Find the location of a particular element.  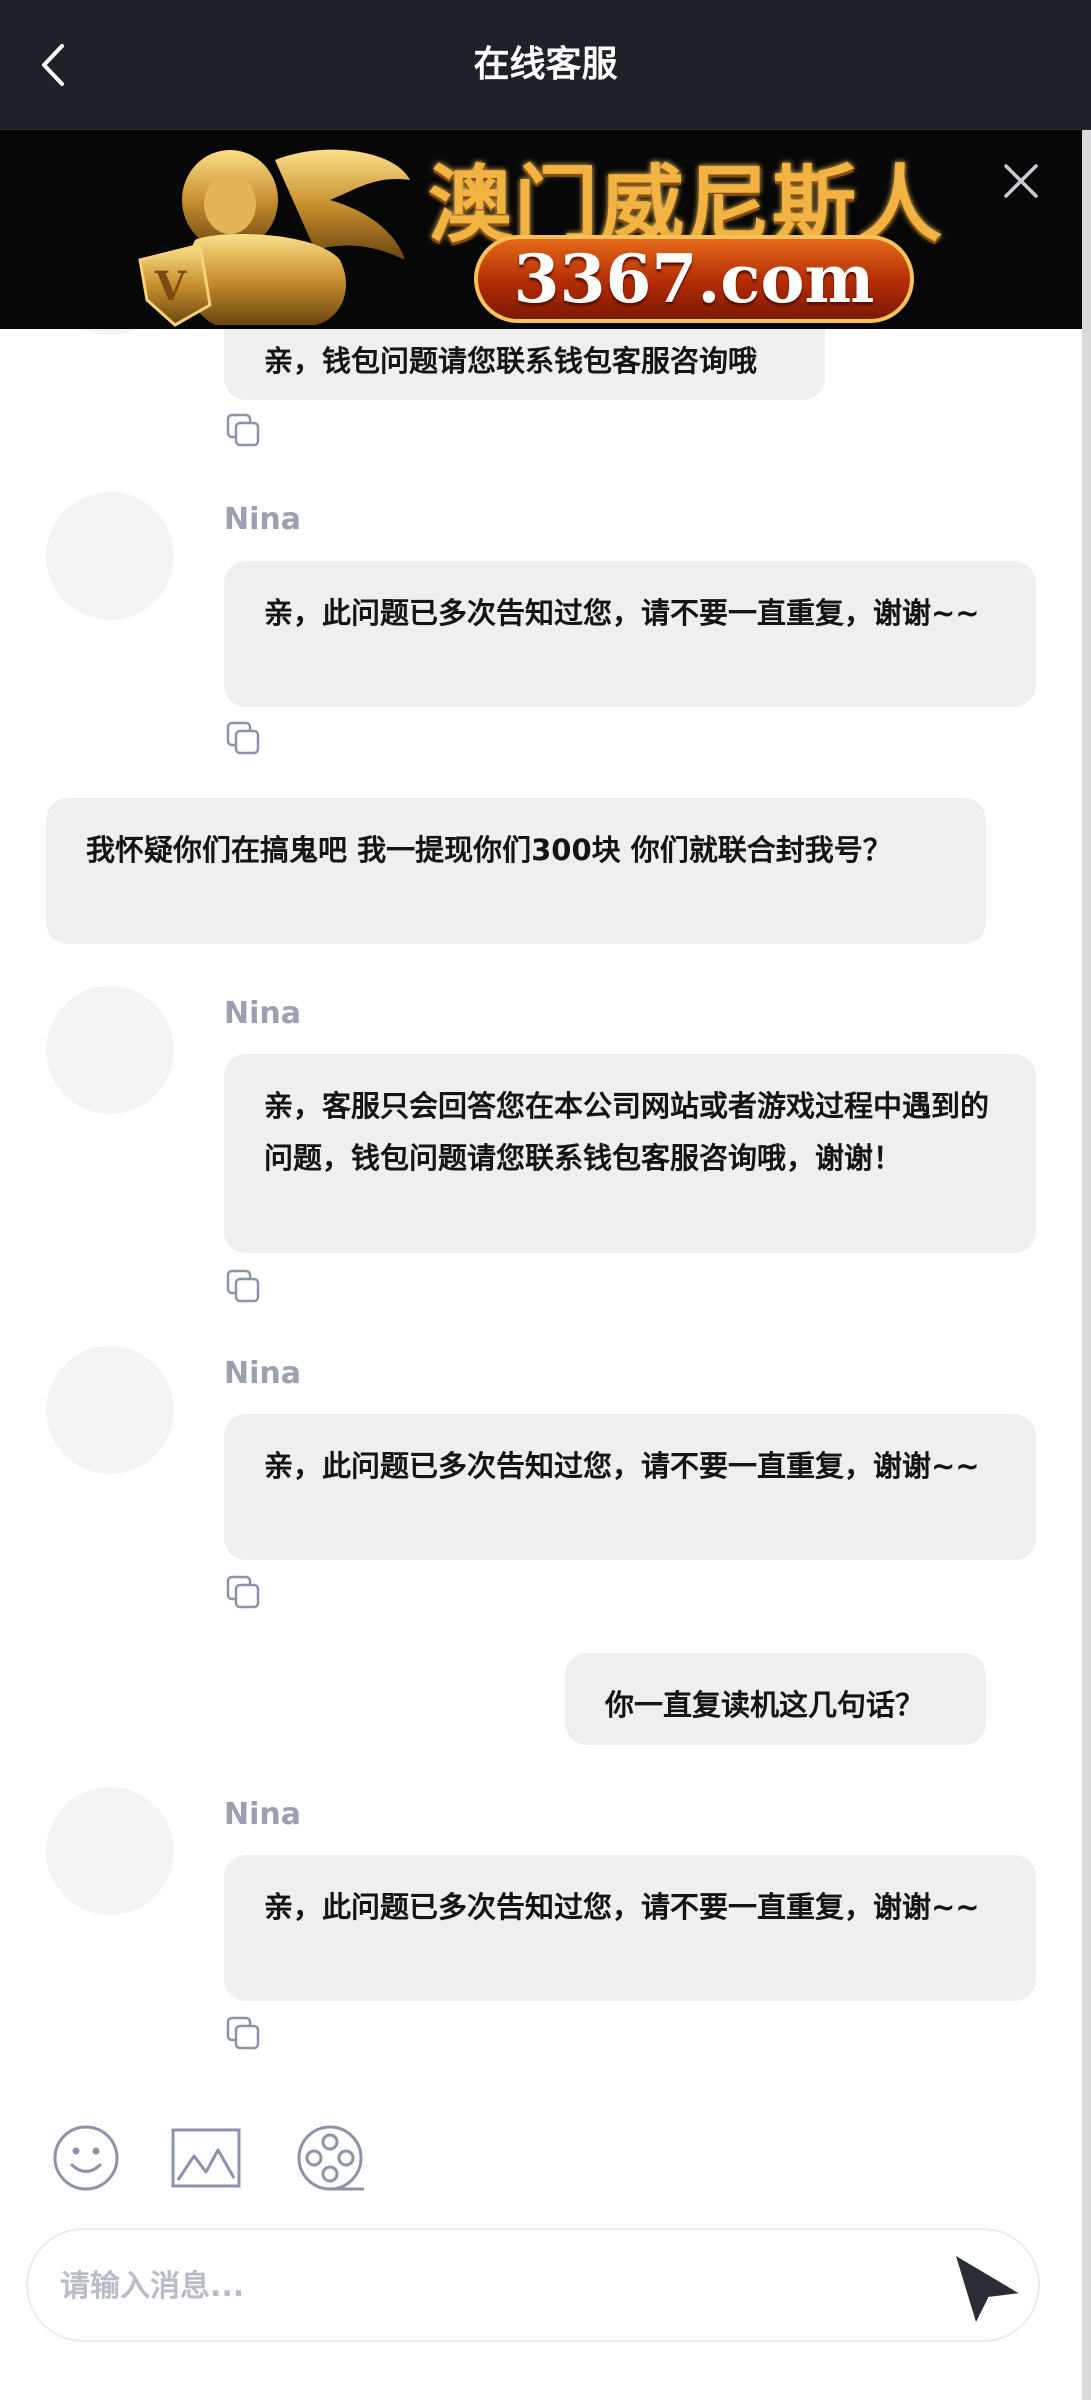

message-input is located at coordinates (490, 2286).